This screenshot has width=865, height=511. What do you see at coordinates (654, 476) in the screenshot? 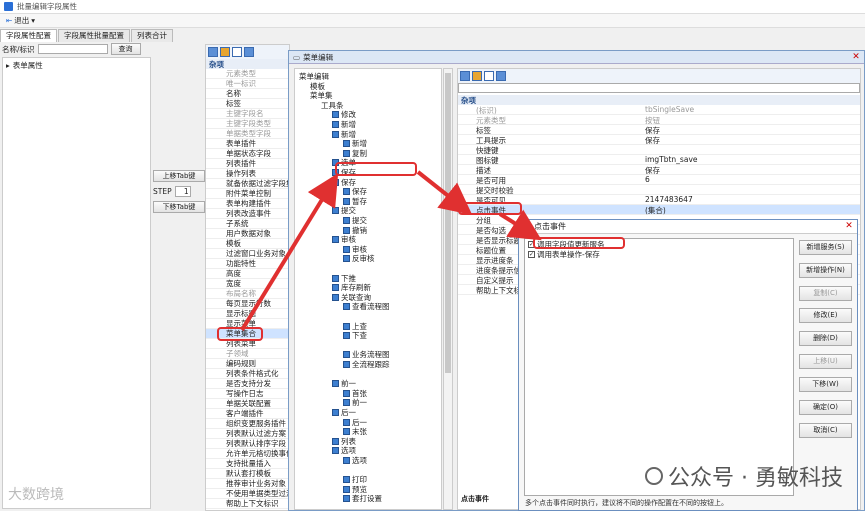
I see `wechat-icon` at bounding box center [654, 476].